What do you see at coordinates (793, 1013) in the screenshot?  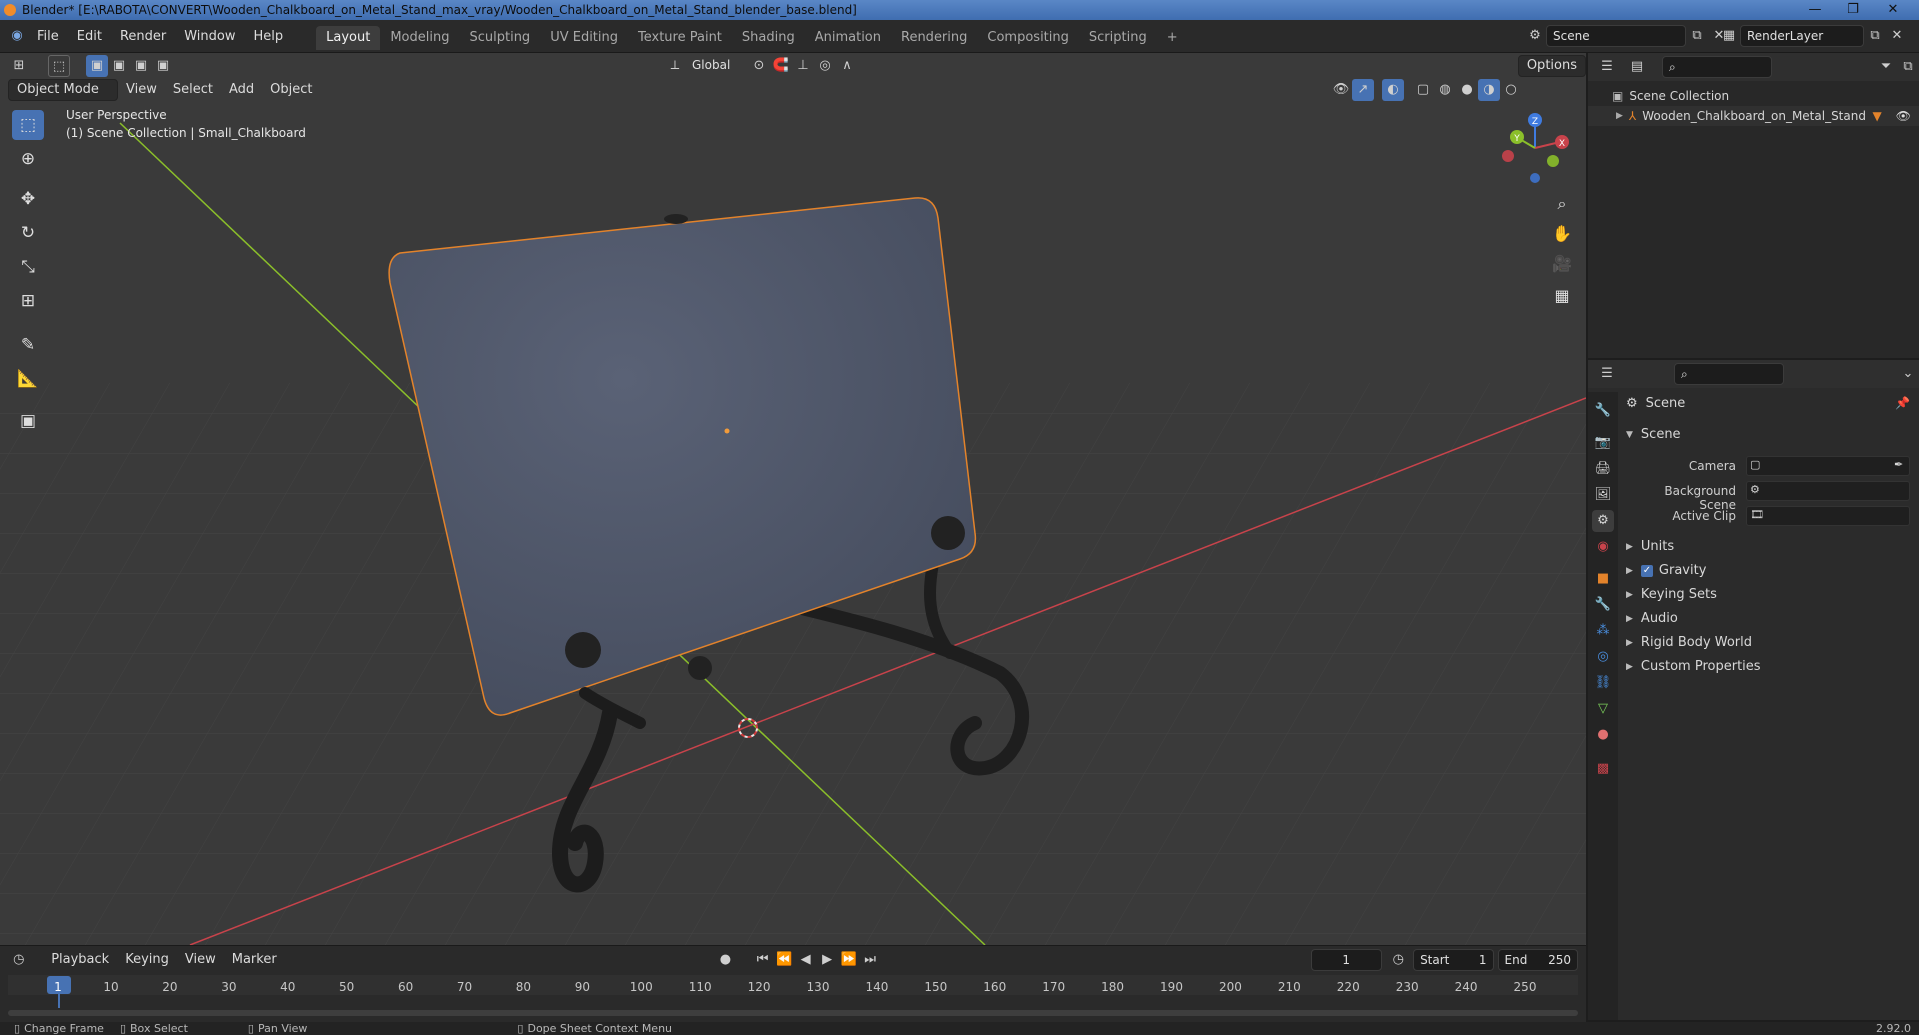 I see `timeline-scrollbar` at bounding box center [793, 1013].